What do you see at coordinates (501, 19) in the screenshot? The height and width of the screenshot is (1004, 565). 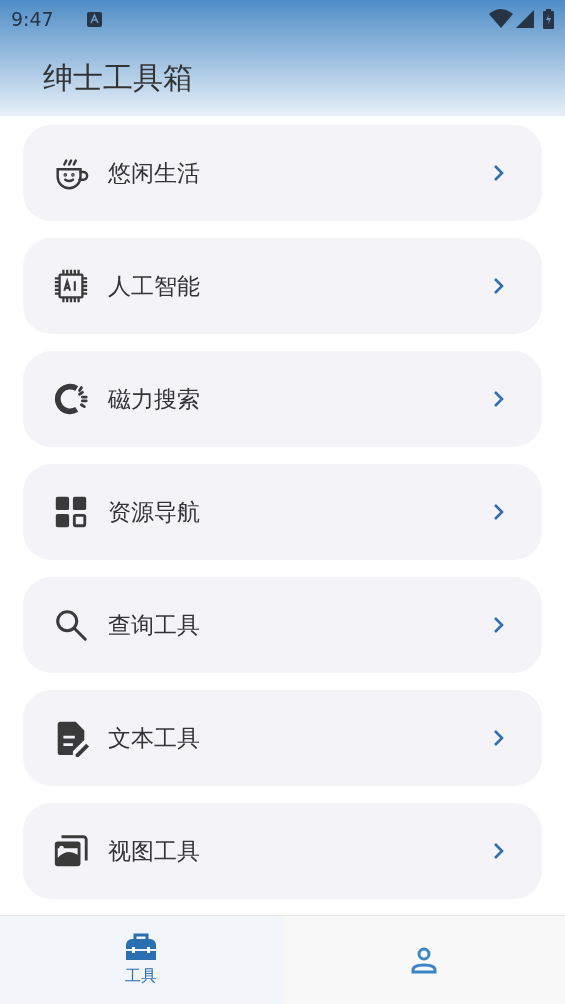 I see `wifi-icon` at bounding box center [501, 19].